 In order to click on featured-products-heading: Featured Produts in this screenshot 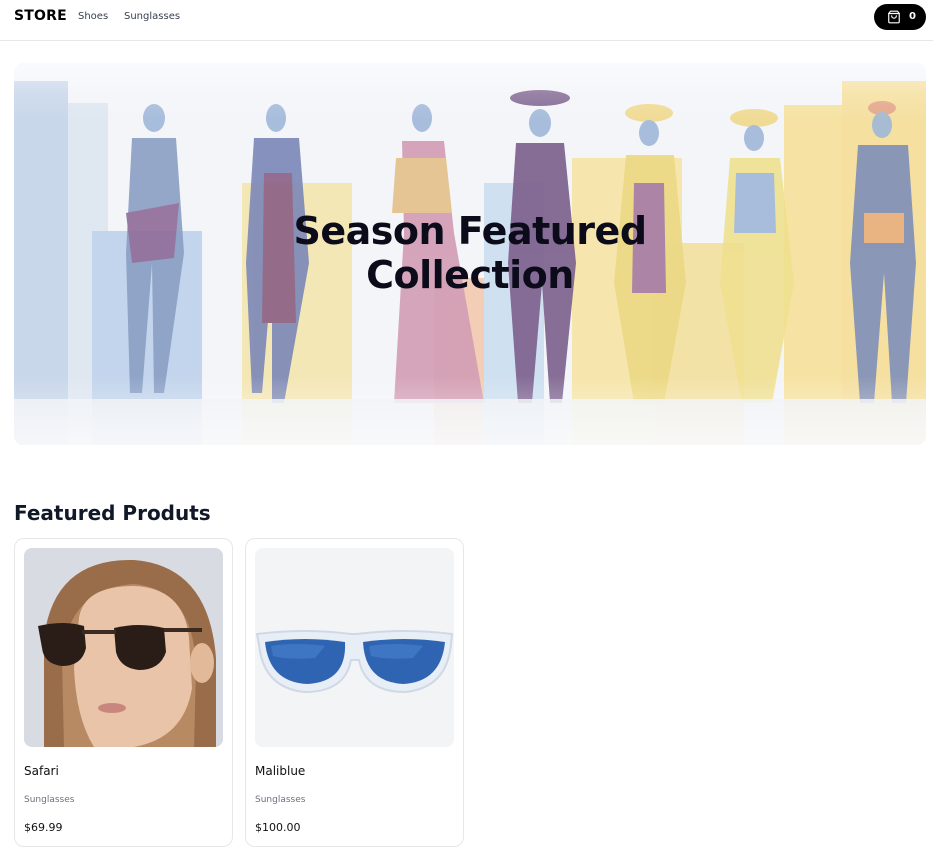, I will do `click(112, 513)`.